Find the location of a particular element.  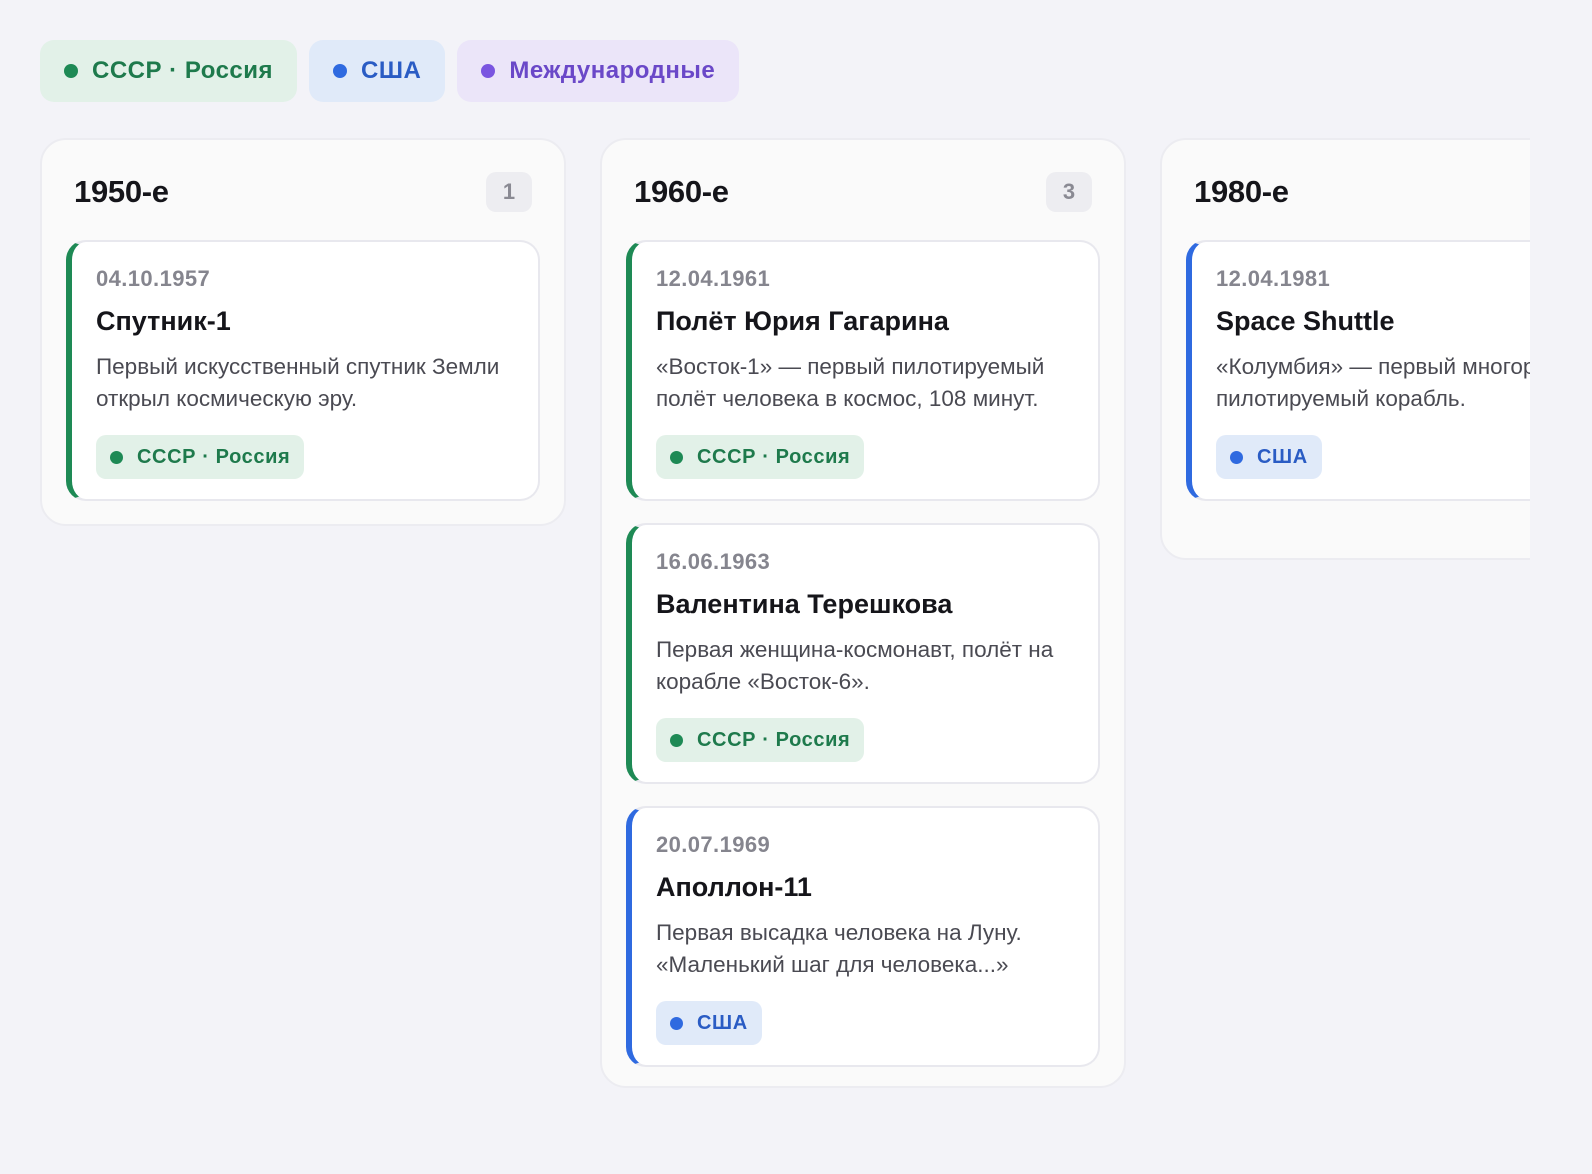

filter-bar: СССР · Россия США Международные is located at coordinates (390, 71).